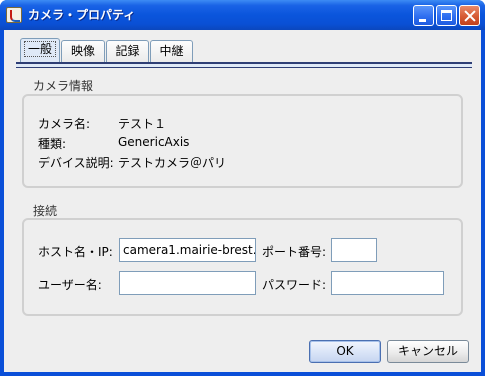 This screenshot has width=485, height=376. What do you see at coordinates (242, 15) in the screenshot?
I see `title-bar: カメラ・プロパティ` at bounding box center [242, 15].